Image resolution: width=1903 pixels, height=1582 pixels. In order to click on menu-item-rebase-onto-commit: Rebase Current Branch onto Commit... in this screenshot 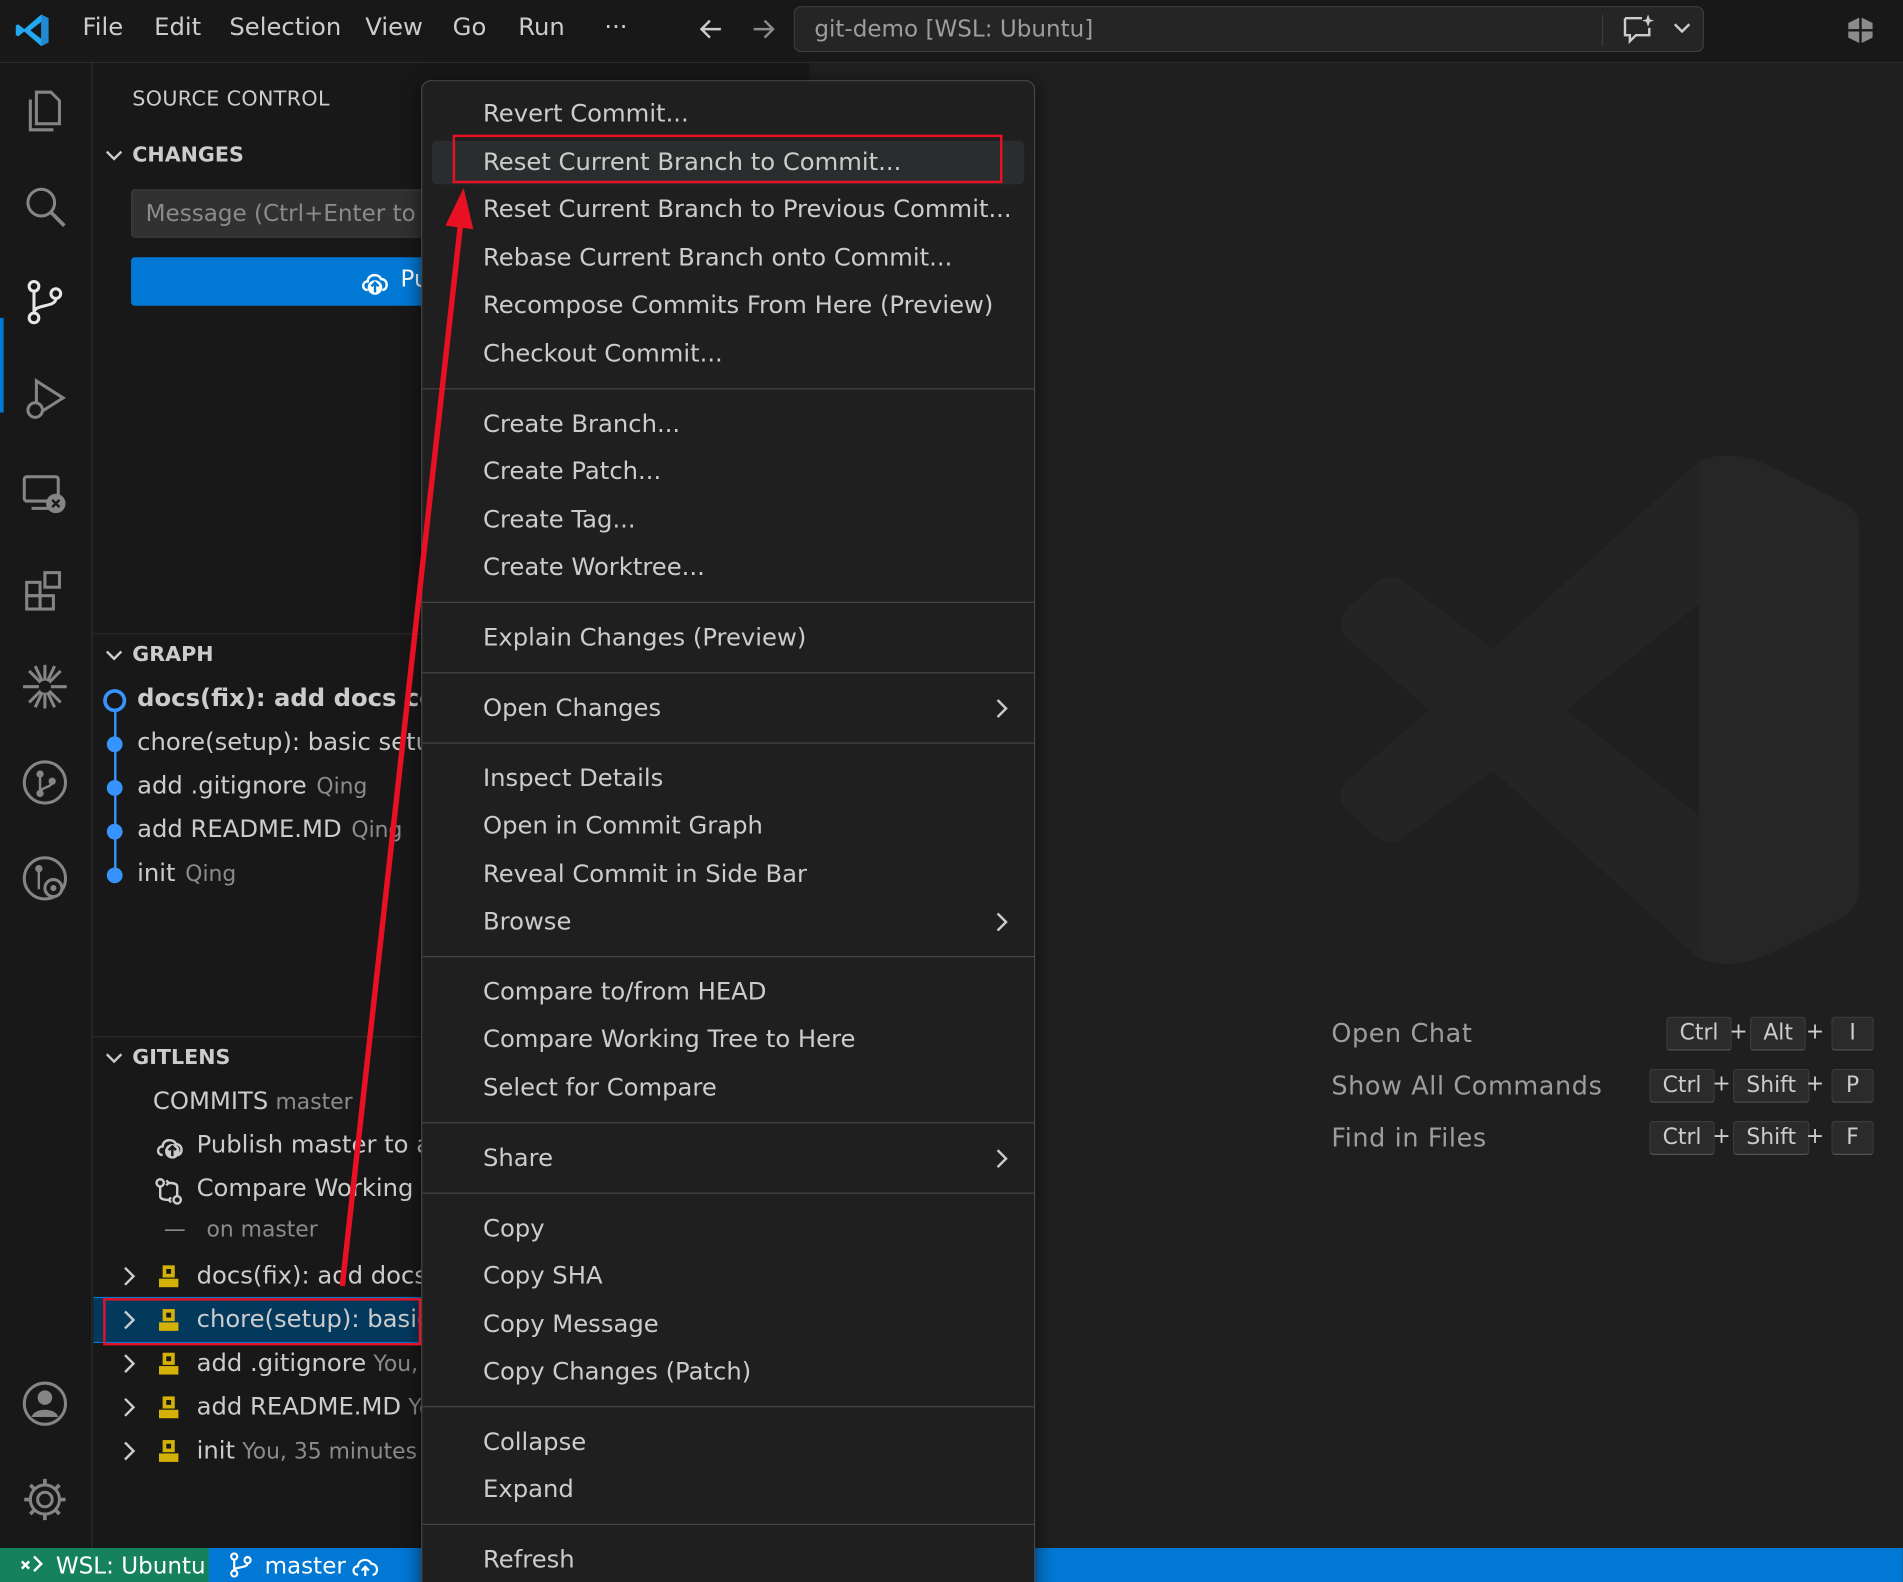, I will do `click(728, 259)`.